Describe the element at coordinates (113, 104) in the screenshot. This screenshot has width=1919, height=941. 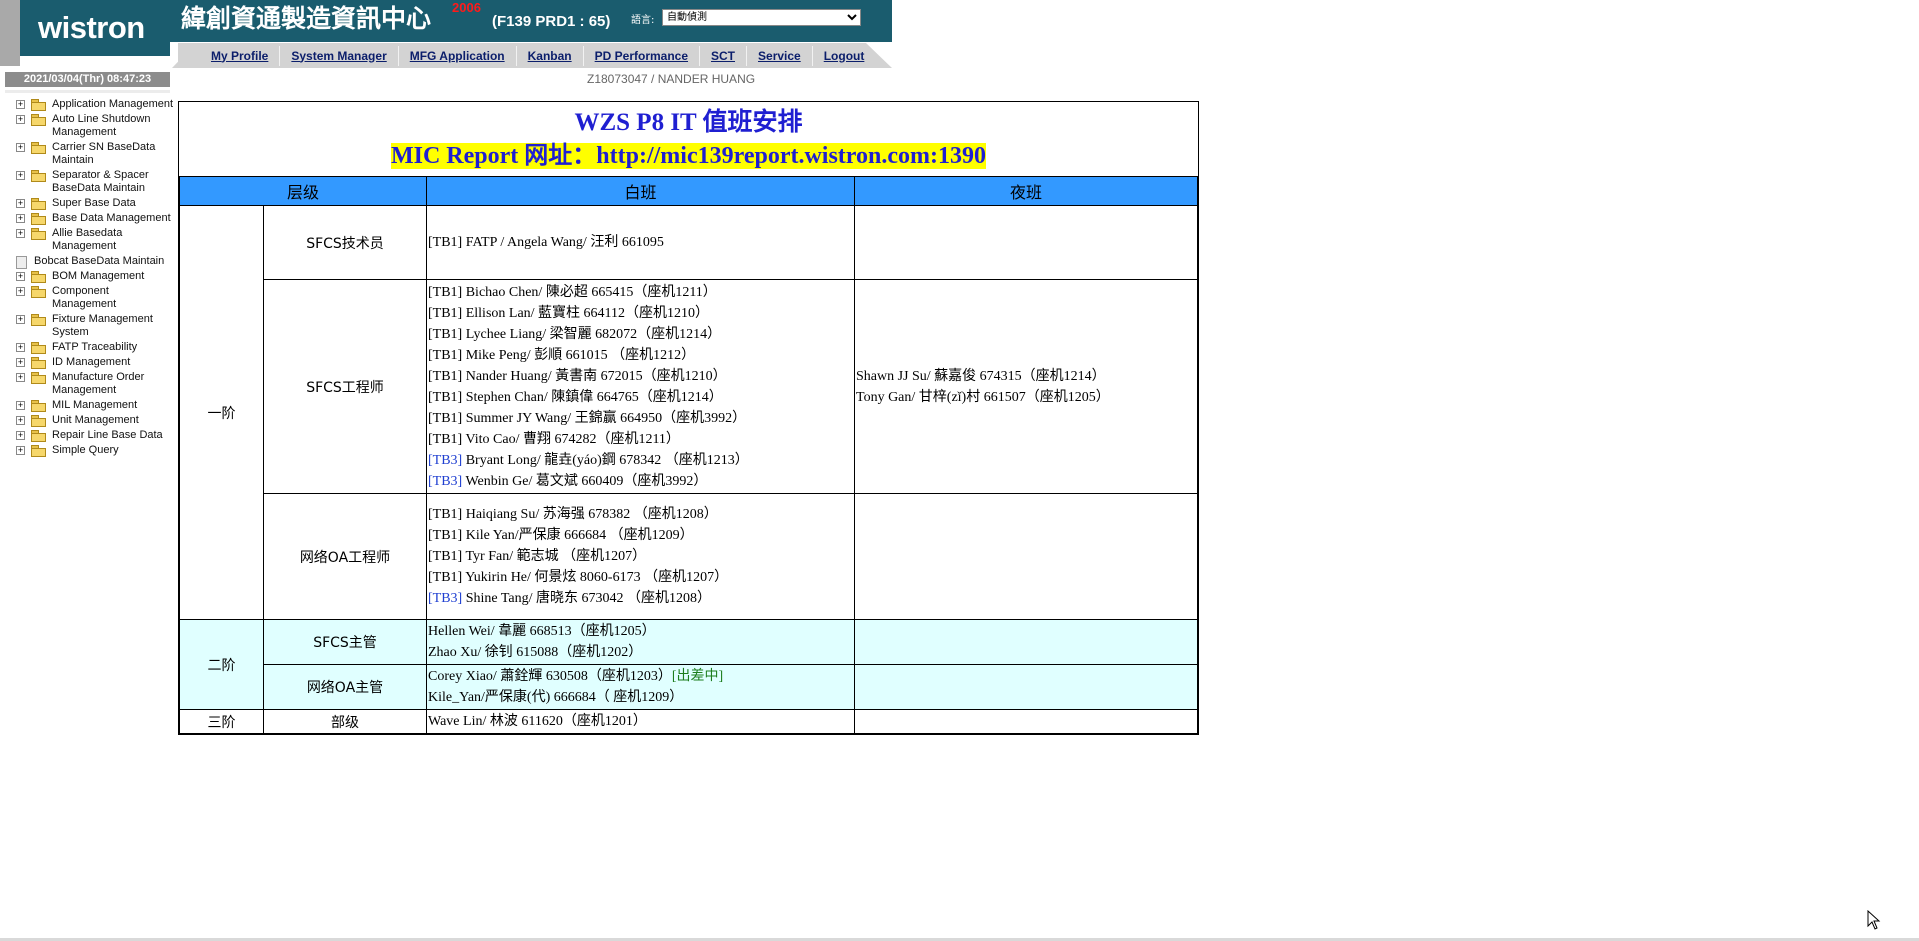
I see `tree-item-label: Application Management` at that location.